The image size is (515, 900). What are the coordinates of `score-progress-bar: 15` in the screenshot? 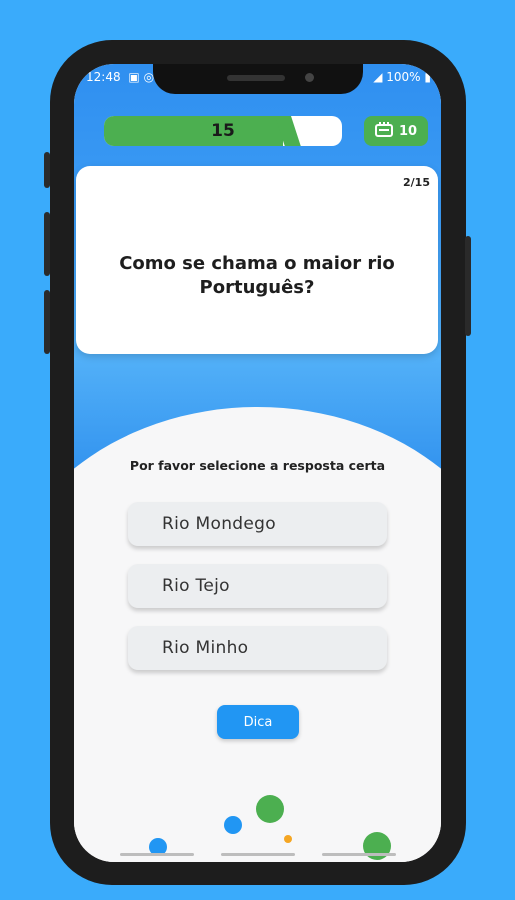 It's located at (223, 131).